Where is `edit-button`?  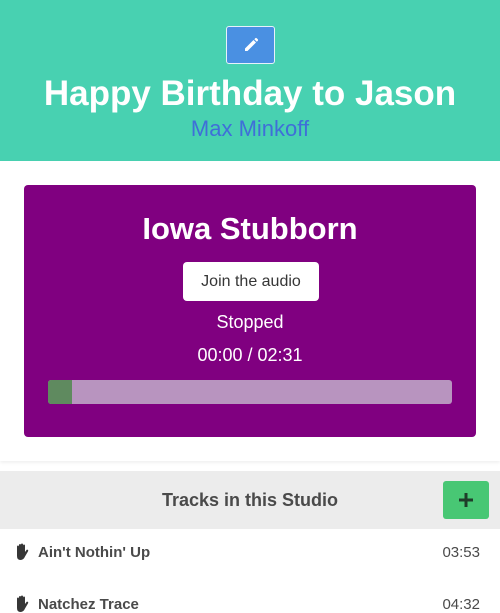 edit-button is located at coordinates (250, 45).